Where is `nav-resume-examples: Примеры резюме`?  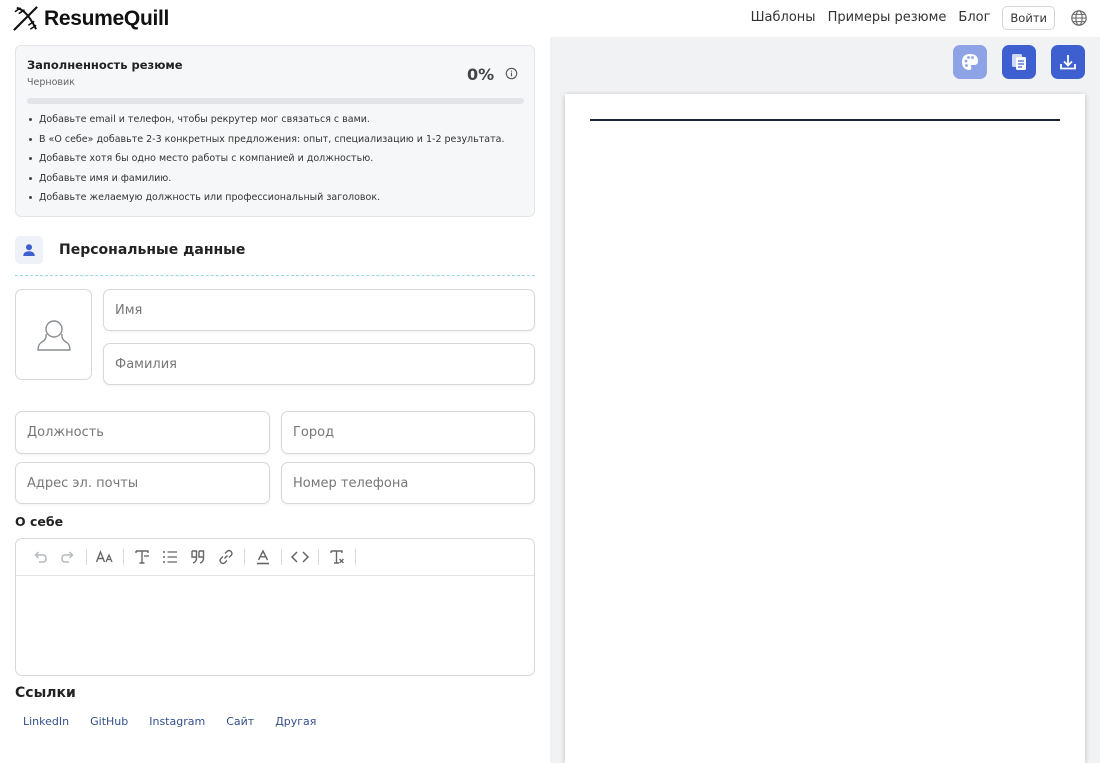
nav-resume-examples: Примеры резюме is located at coordinates (887, 18).